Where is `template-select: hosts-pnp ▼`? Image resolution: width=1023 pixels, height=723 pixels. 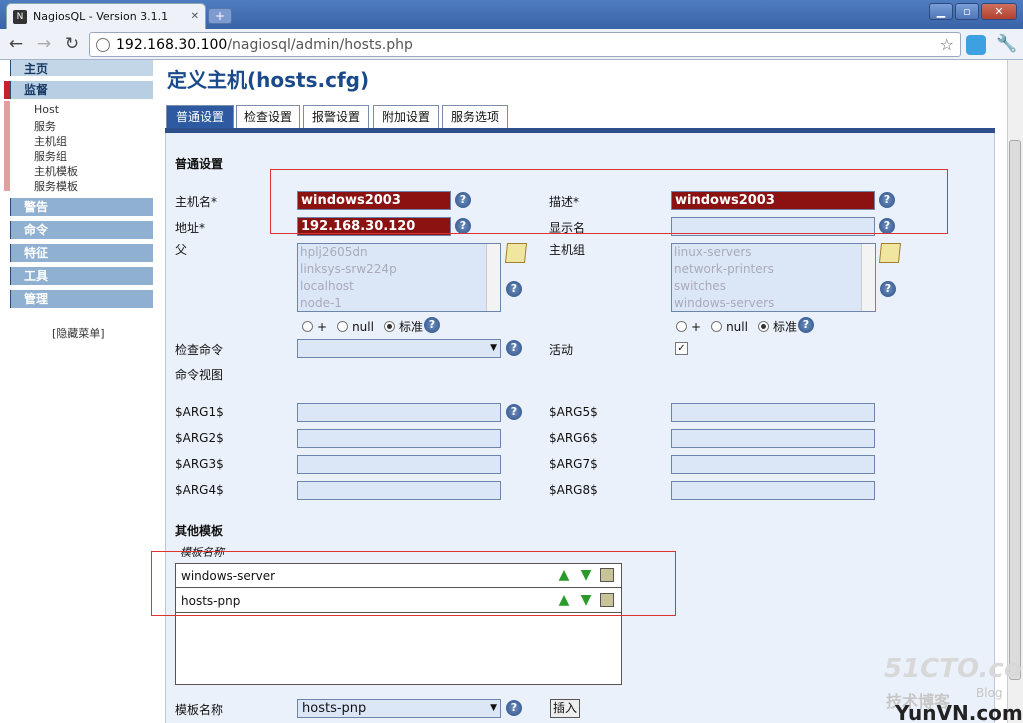
template-select: hosts-pnp ▼ is located at coordinates (399, 708).